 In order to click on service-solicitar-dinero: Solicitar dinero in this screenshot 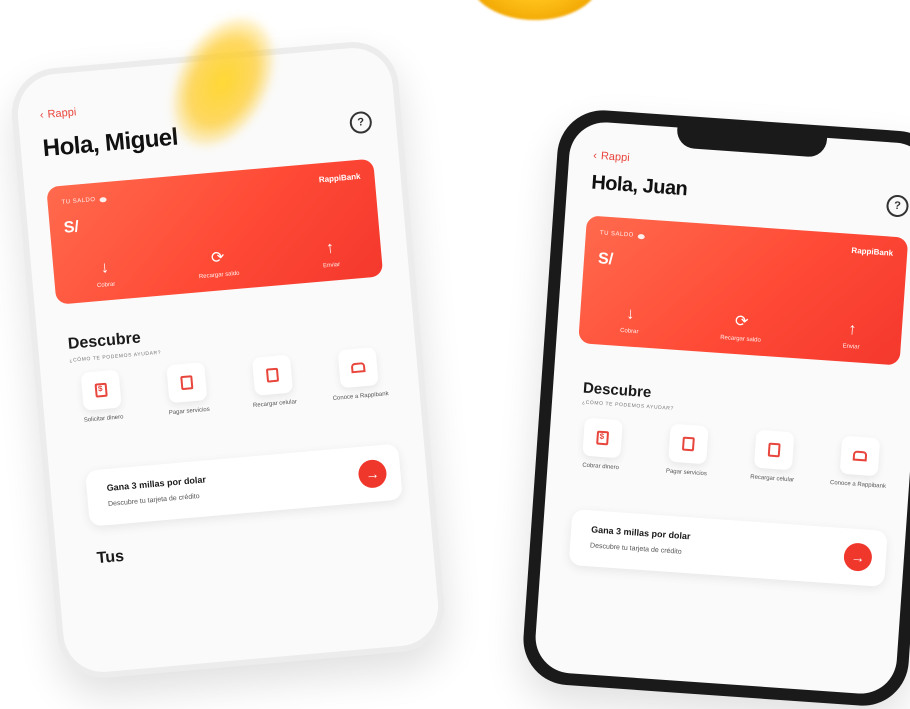, I will do `click(102, 397)`.